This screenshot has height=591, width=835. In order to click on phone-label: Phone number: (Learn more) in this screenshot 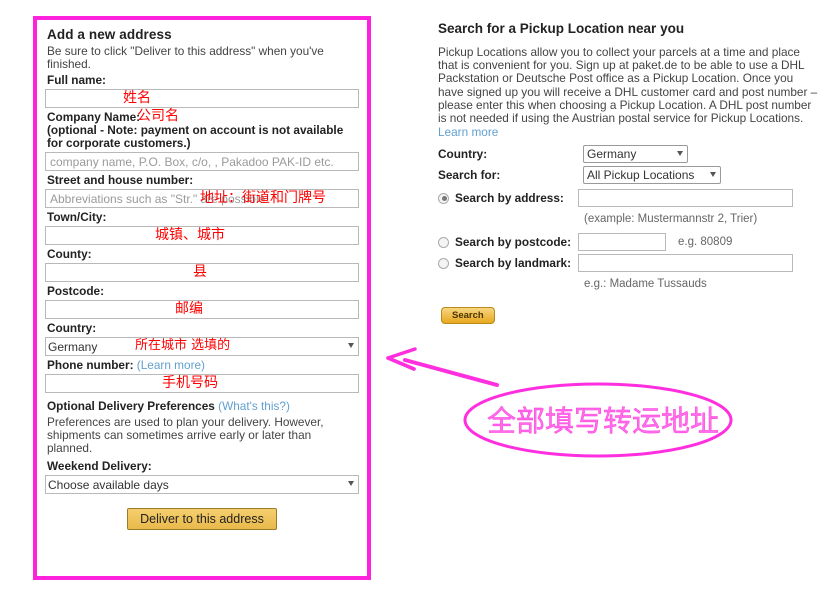, I will do `click(203, 365)`.